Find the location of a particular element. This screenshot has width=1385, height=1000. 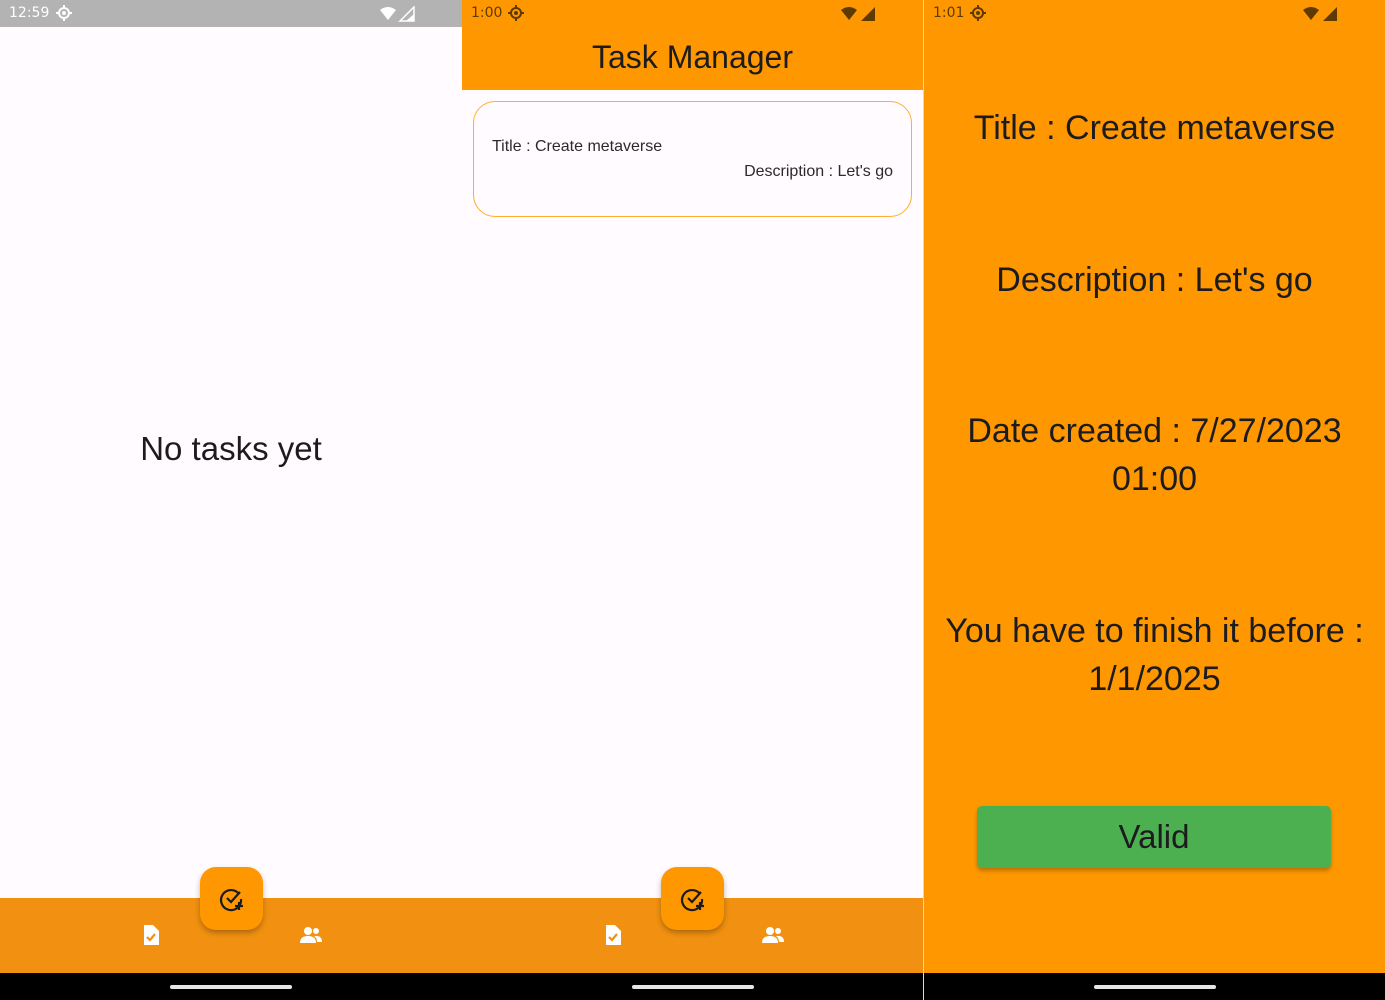

detail-description: Description : Let's go is located at coordinates (1154, 280).